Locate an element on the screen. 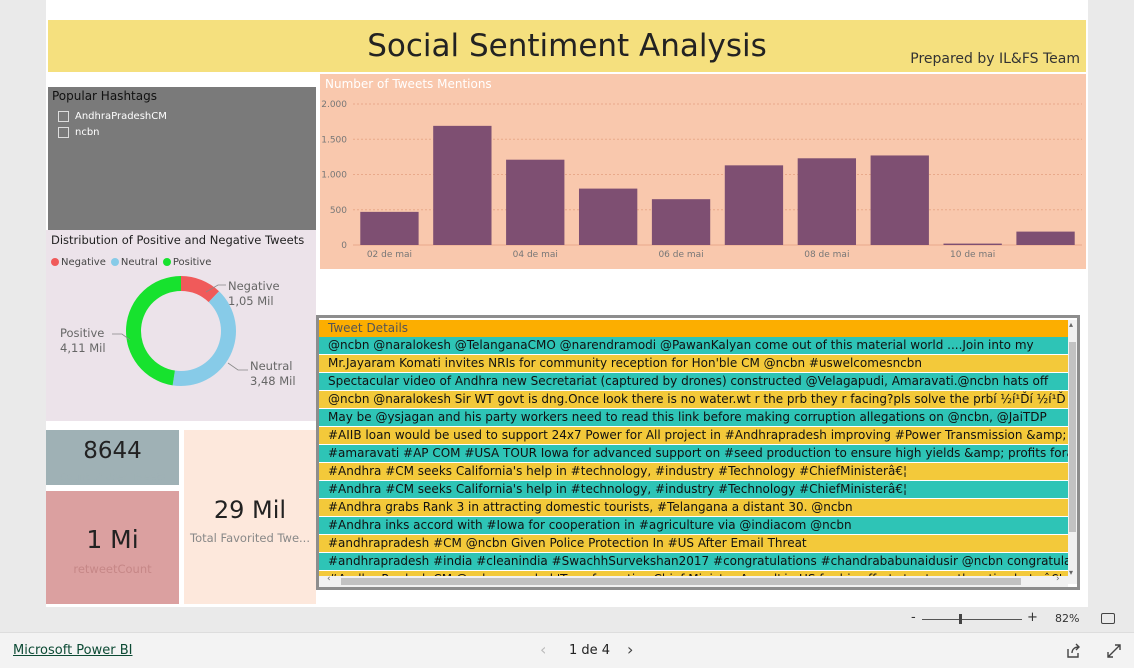  scroll-right-icon: › is located at coordinates (1058, 579).